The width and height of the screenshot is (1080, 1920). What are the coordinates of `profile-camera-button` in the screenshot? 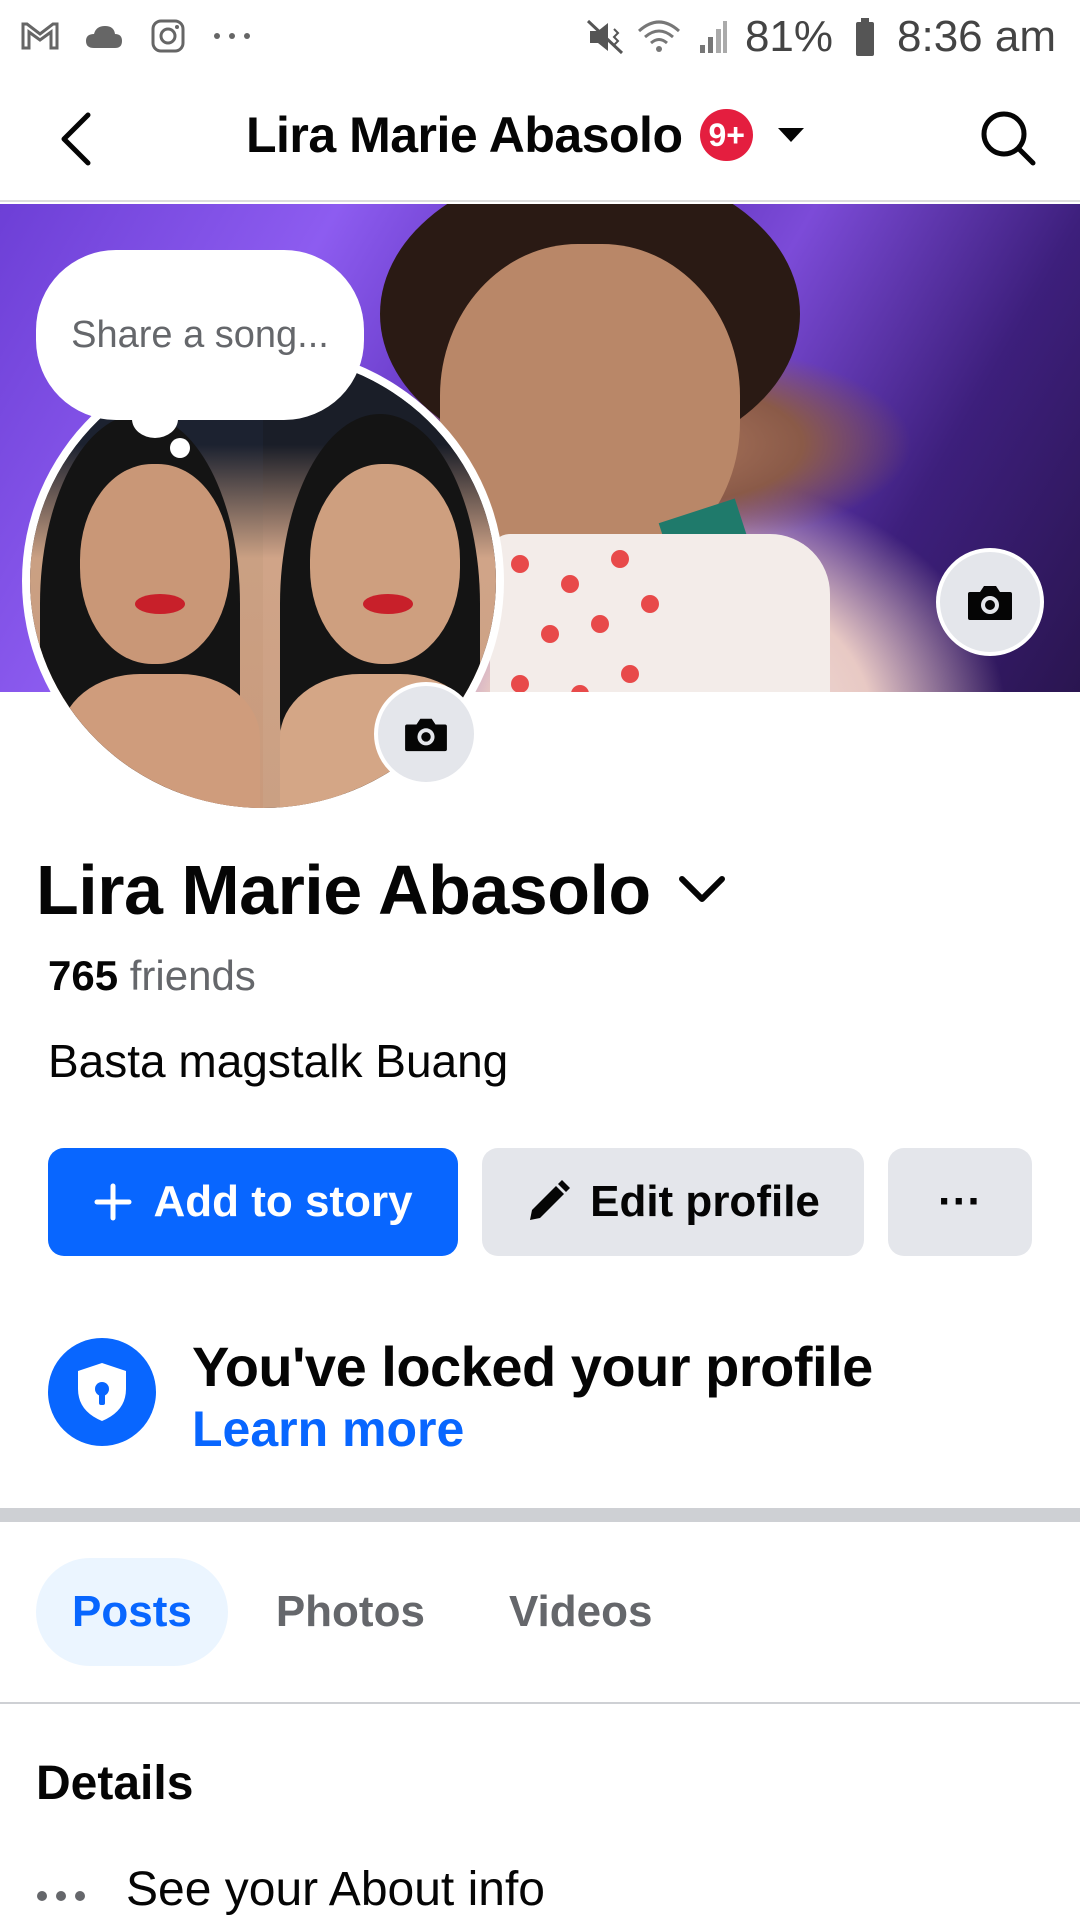 It's located at (426, 734).